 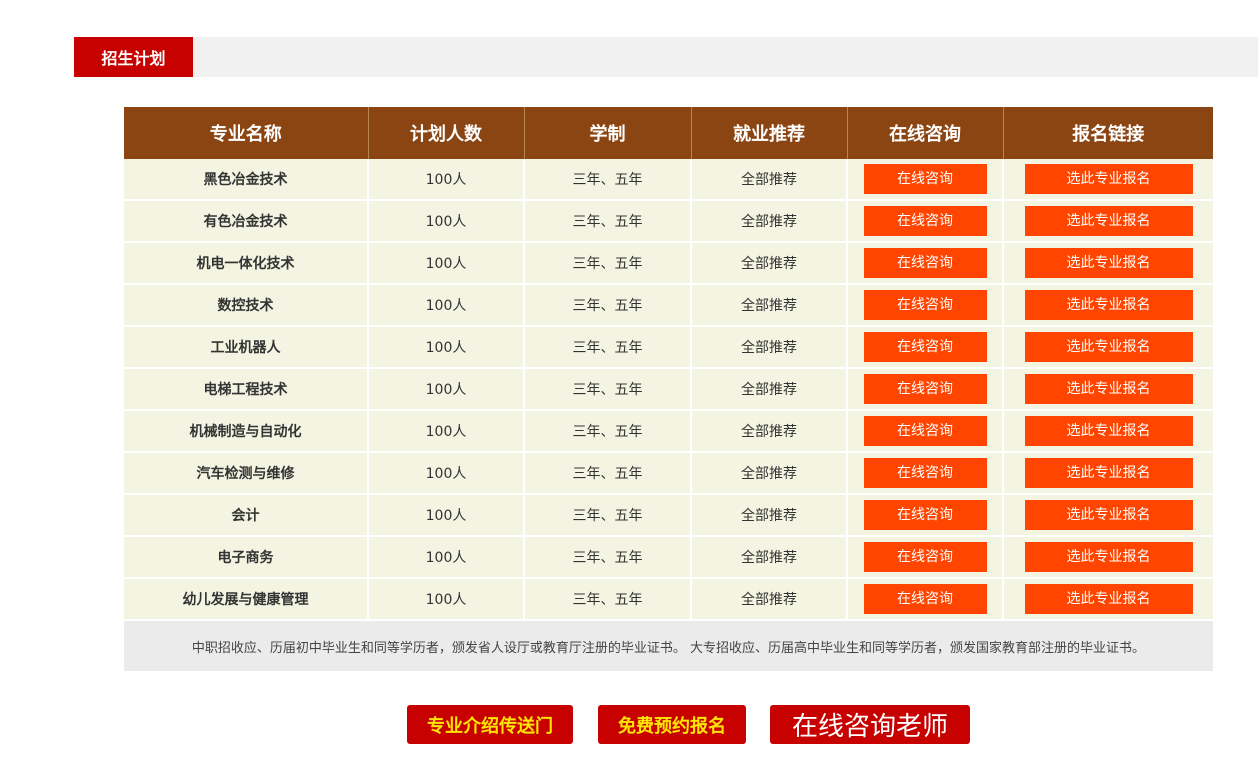 What do you see at coordinates (666, 57) in the screenshot?
I see `section-header: 招生计划` at bounding box center [666, 57].